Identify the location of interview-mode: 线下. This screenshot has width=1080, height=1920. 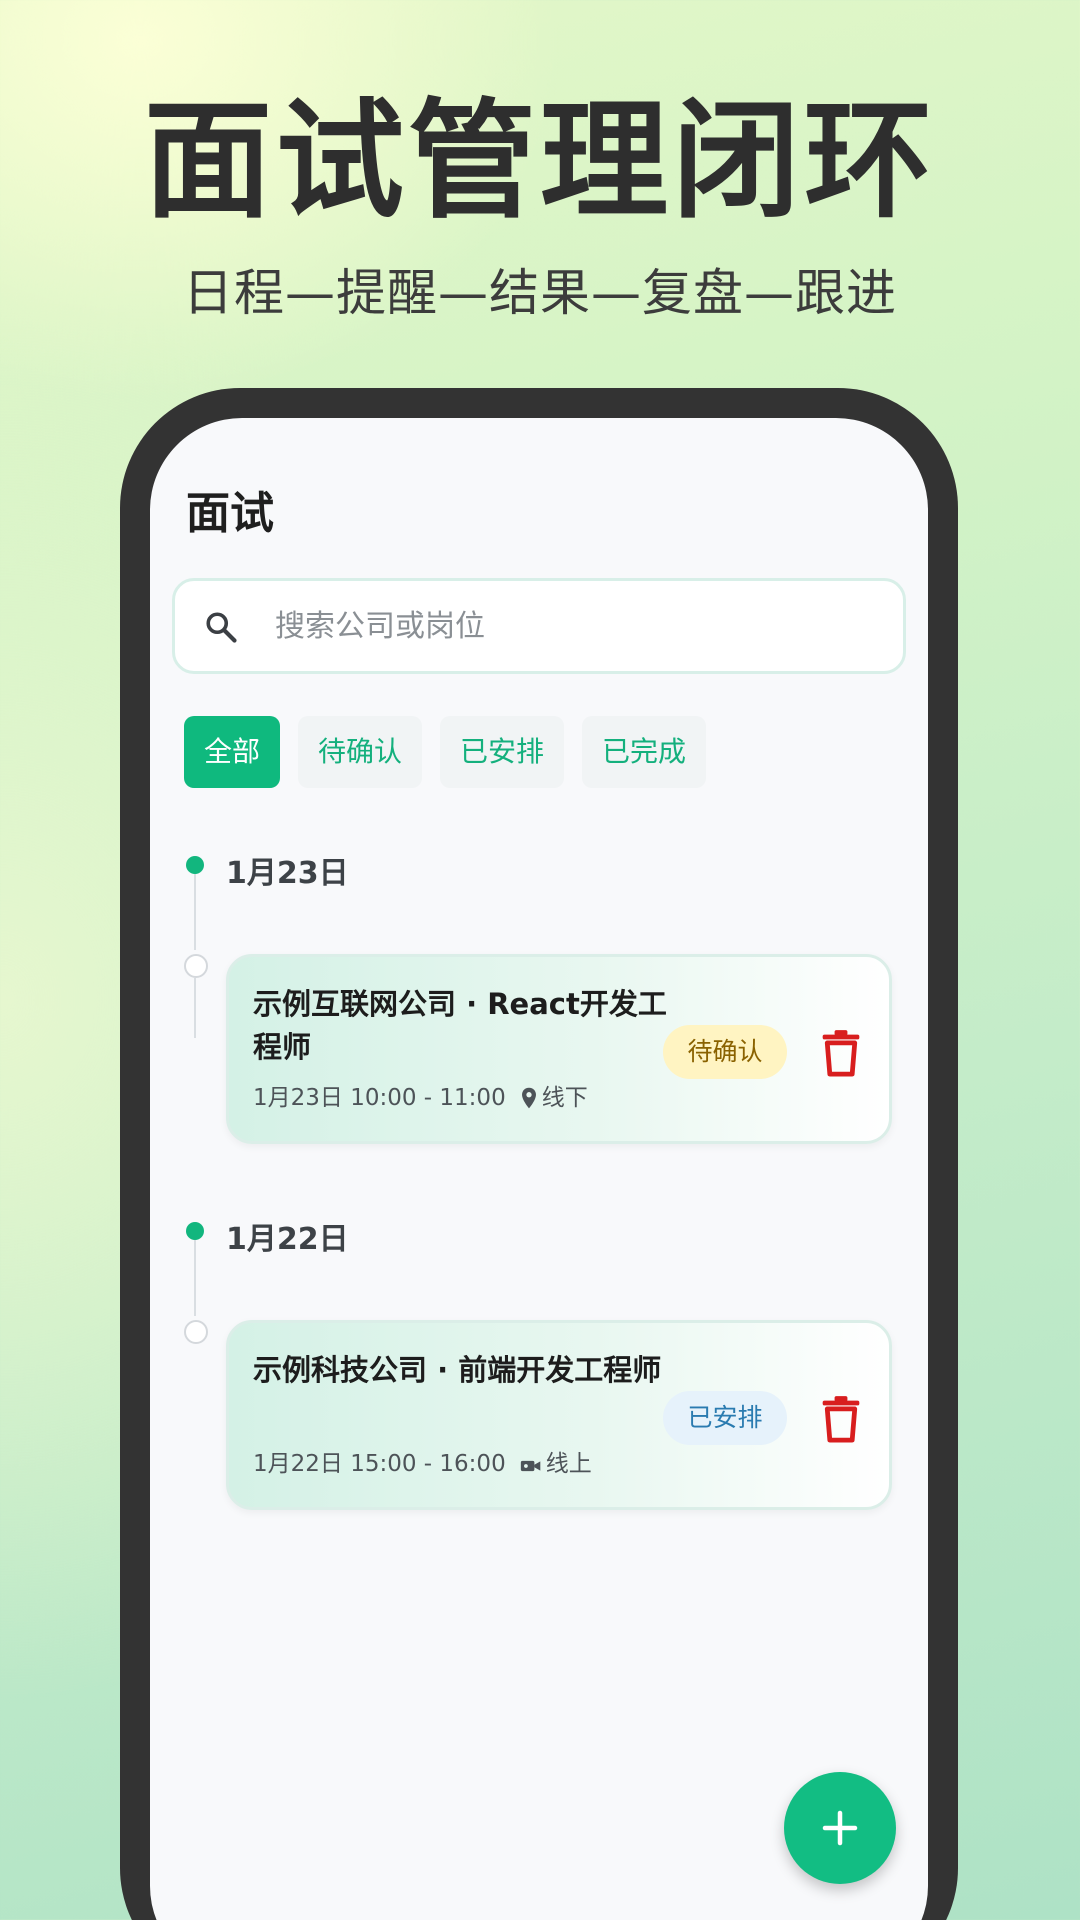
(564, 1098).